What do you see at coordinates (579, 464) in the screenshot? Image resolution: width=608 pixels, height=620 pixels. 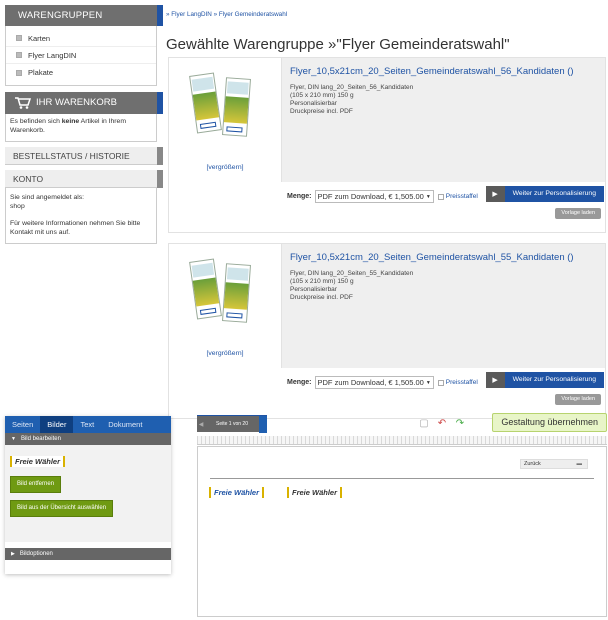 I see `chevron-down-icon: ▬` at bounding box center [579, 464].